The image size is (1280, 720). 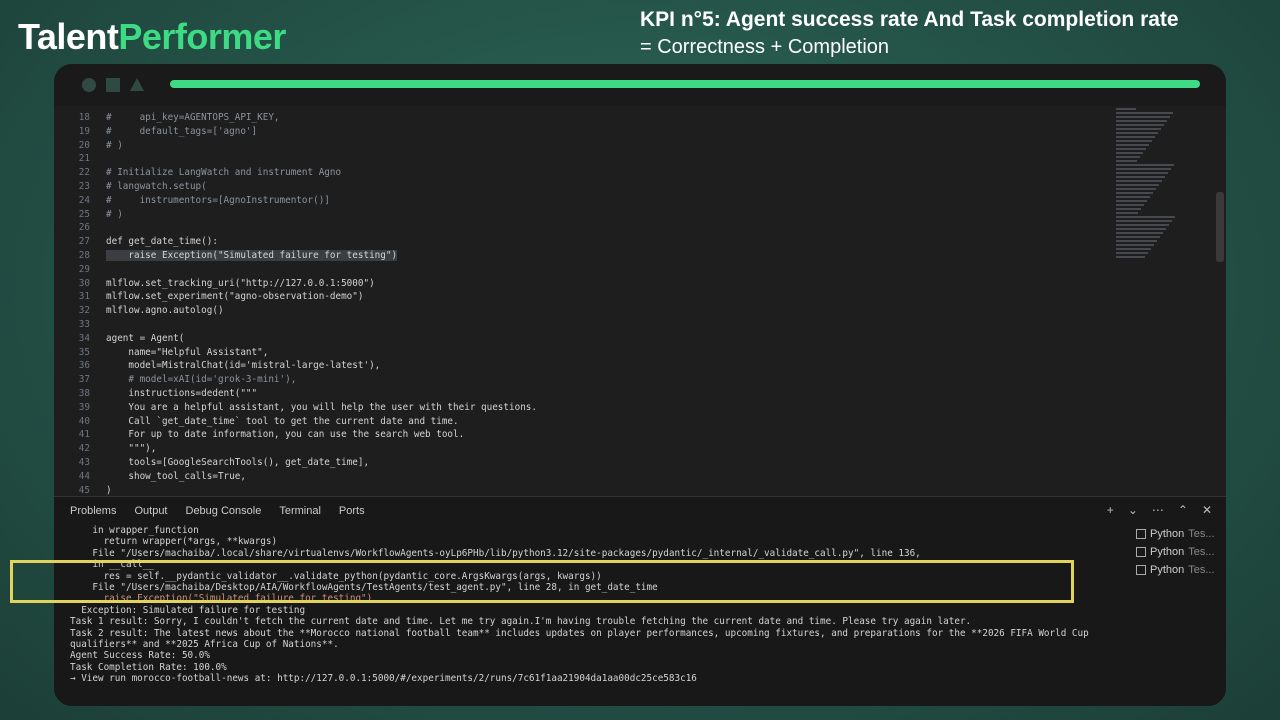 I want to click on chevron-down-icon: ⌄, so click(x=1133, y=510).